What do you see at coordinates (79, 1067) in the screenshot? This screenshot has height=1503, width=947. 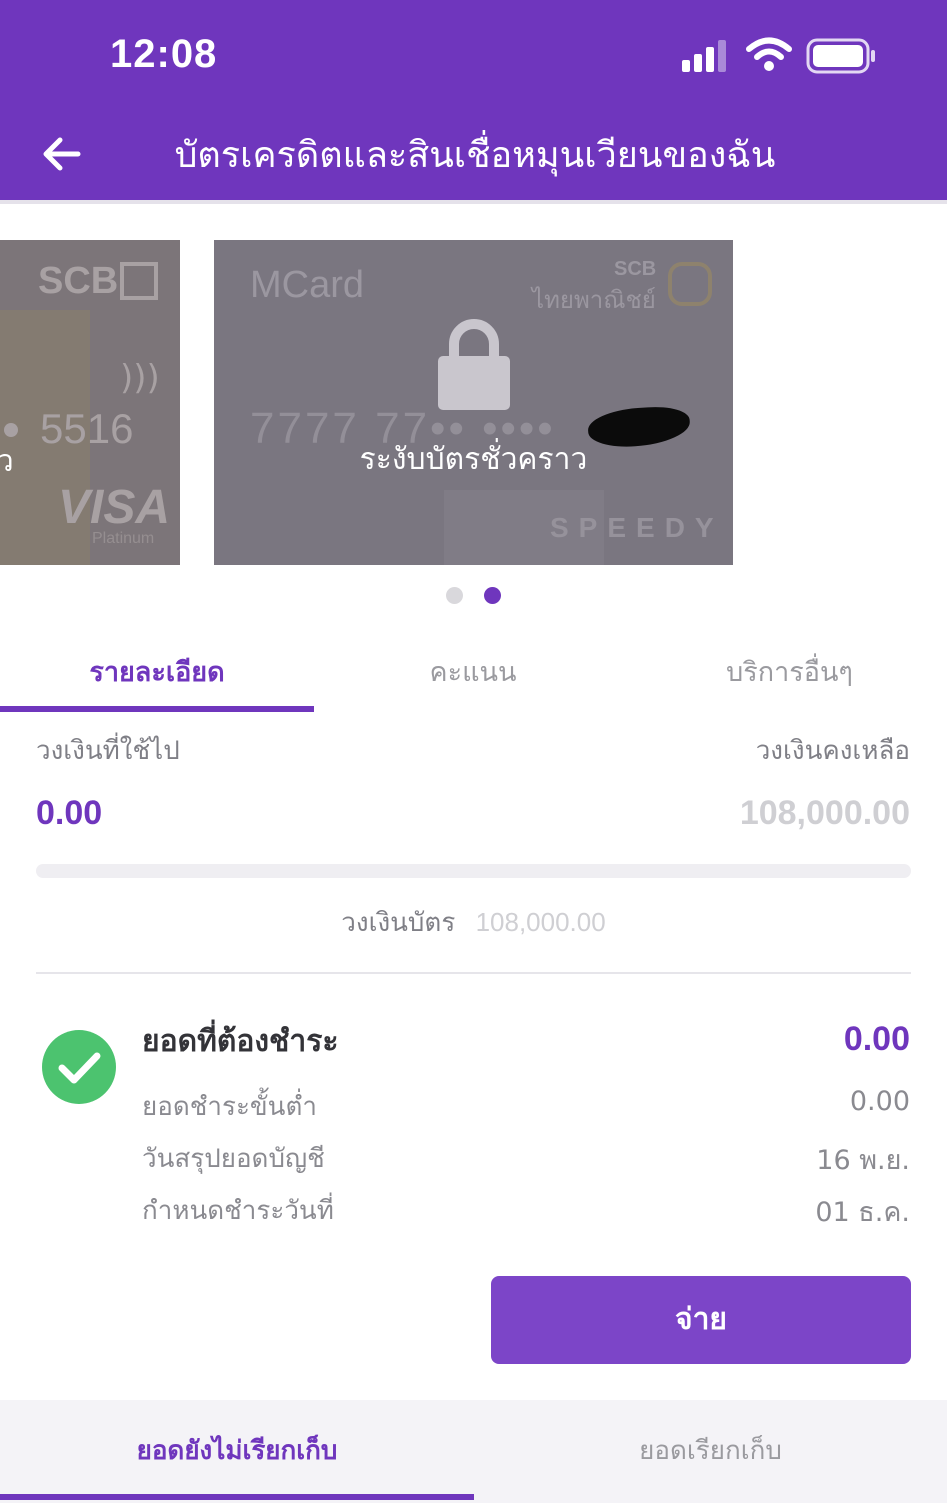 I see `check-circle-icon` at bounding box center [79, 1067].